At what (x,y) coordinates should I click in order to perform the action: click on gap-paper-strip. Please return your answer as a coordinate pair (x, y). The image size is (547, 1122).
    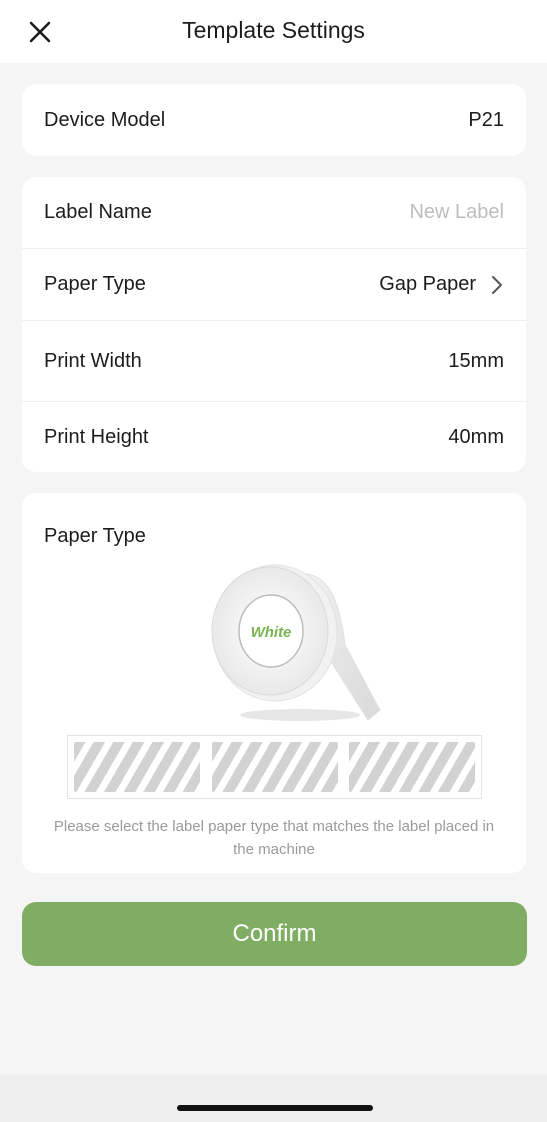
    Looking at the image, I should click on (274, 767).